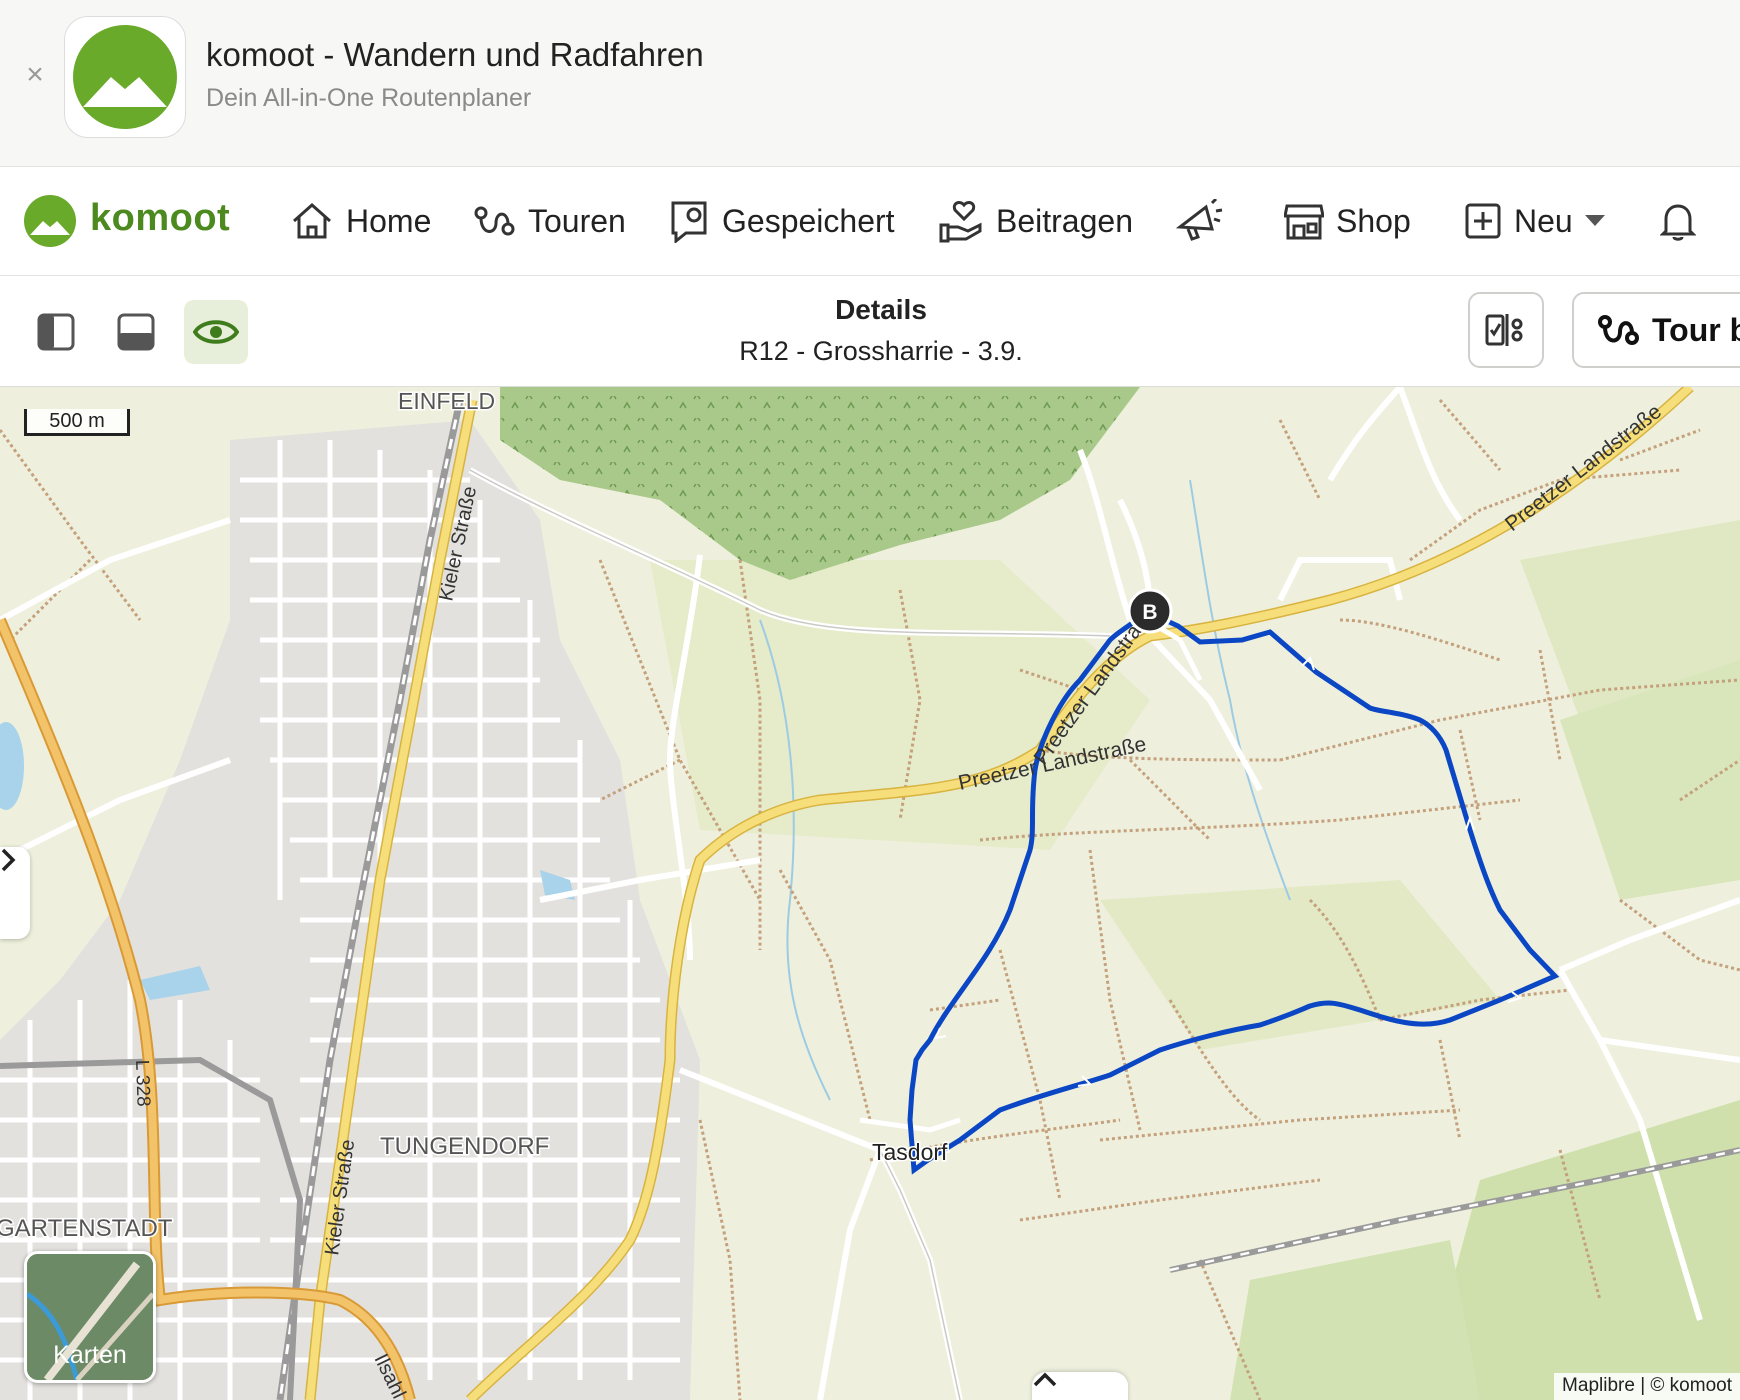  I want to click on route-end-marker-label: B, so click(1149, 612).